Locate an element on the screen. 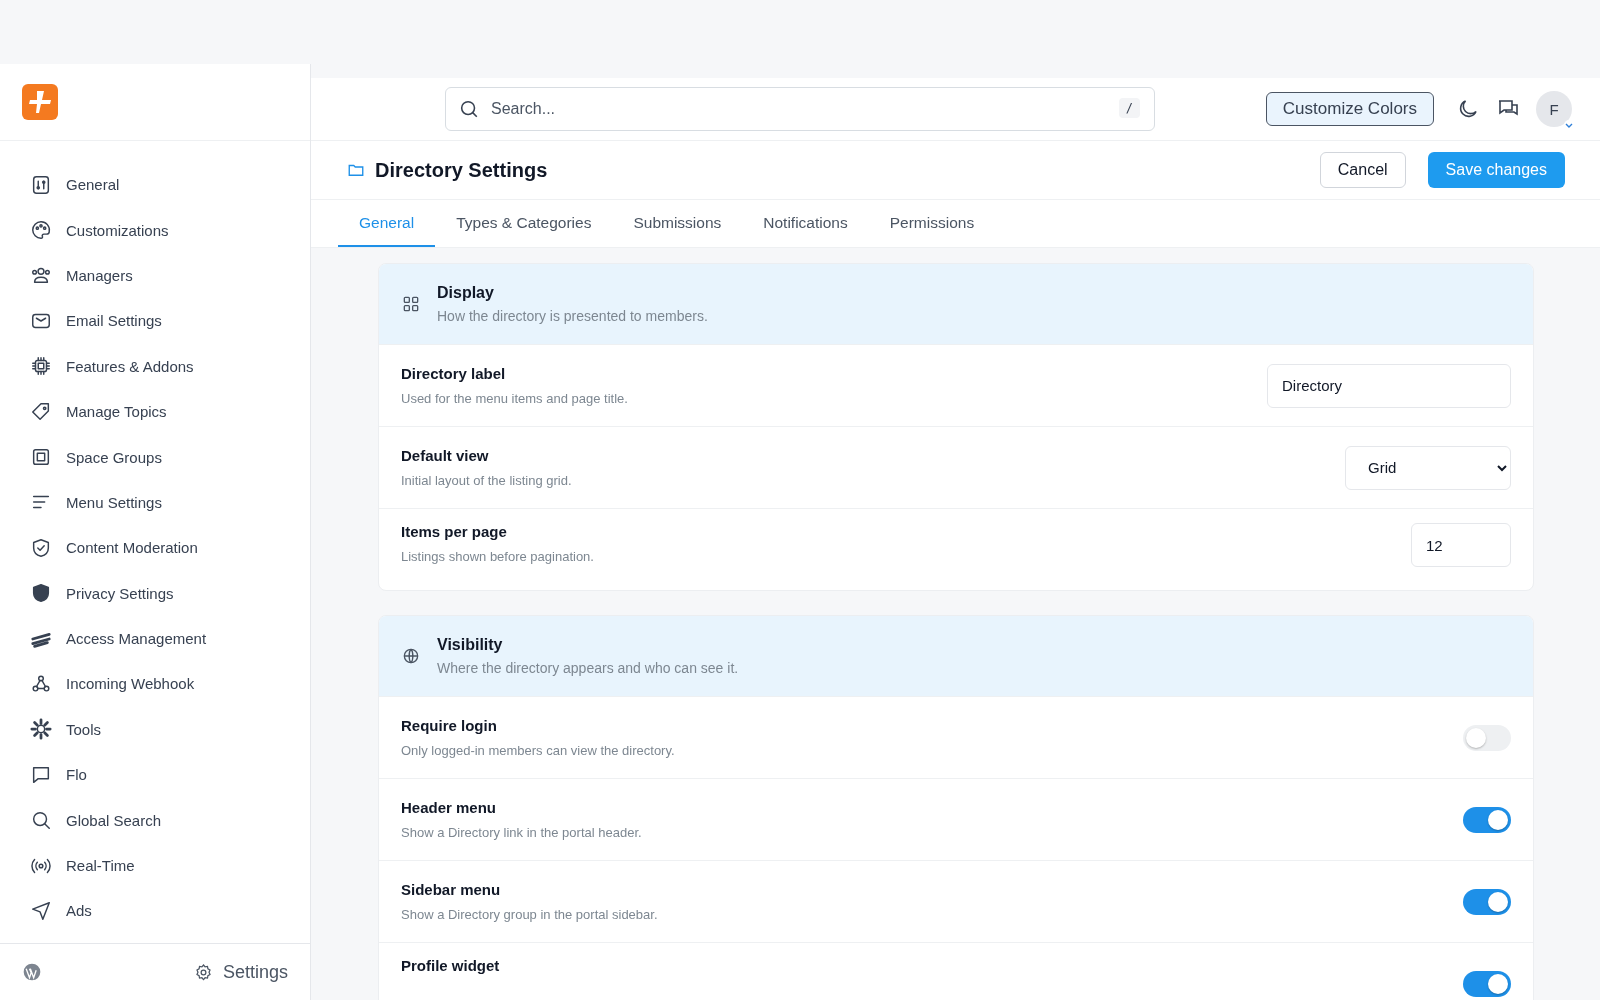  tab: Types & Categories is located at coordinates (524, 223).